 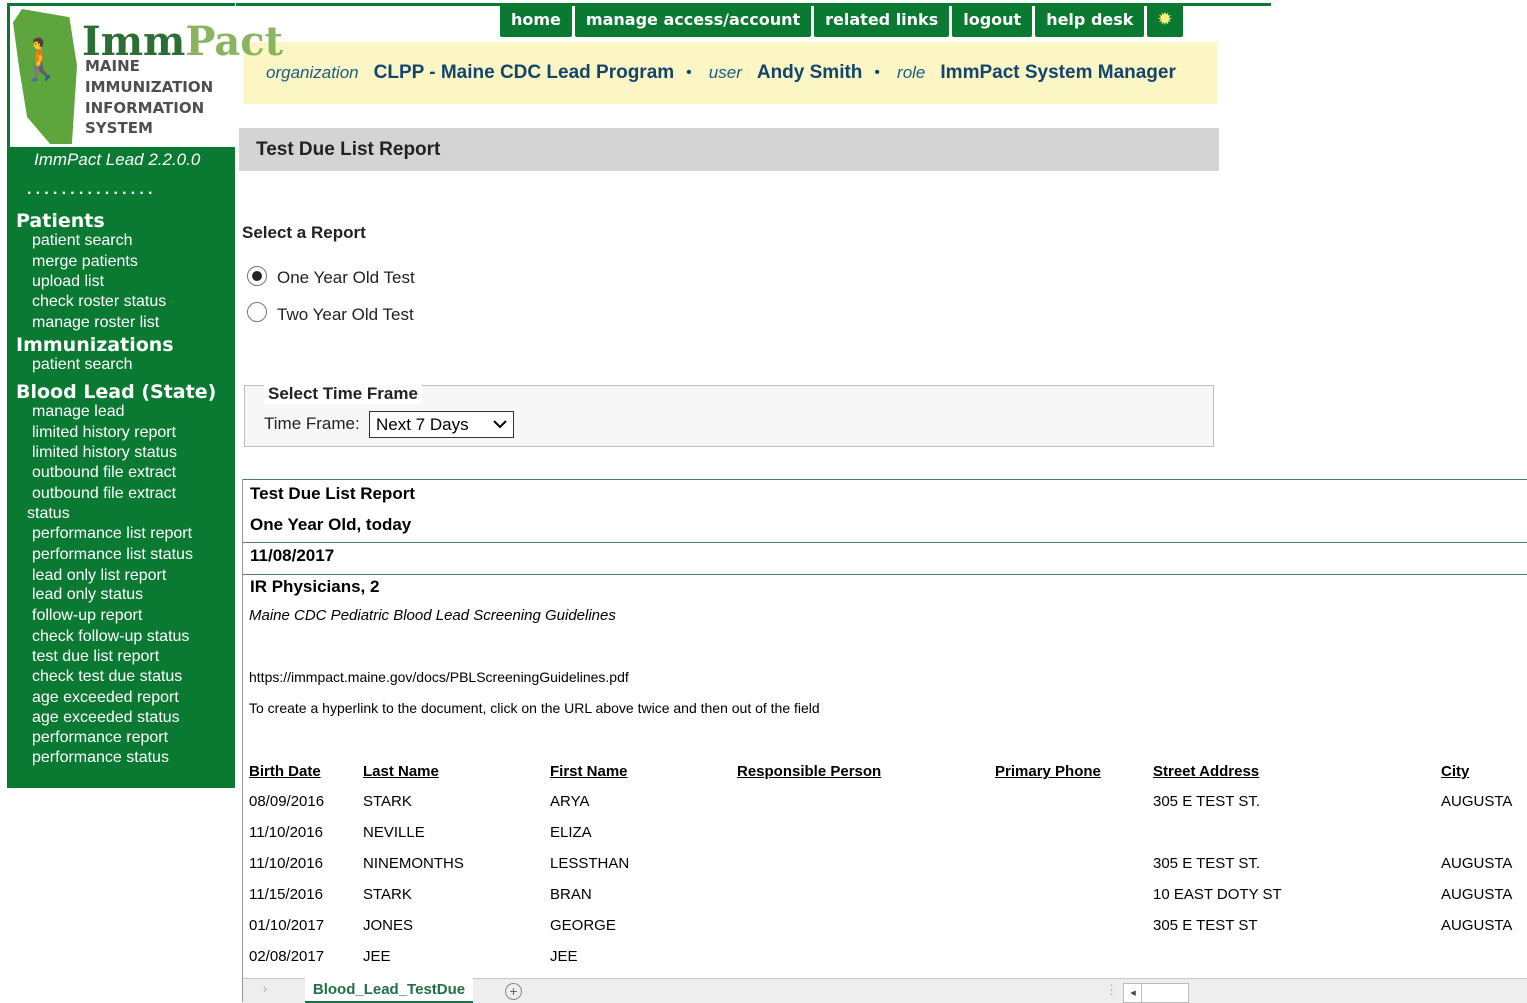 I want to click on sidebar-link: lead only status, so click(x=87, y=595).